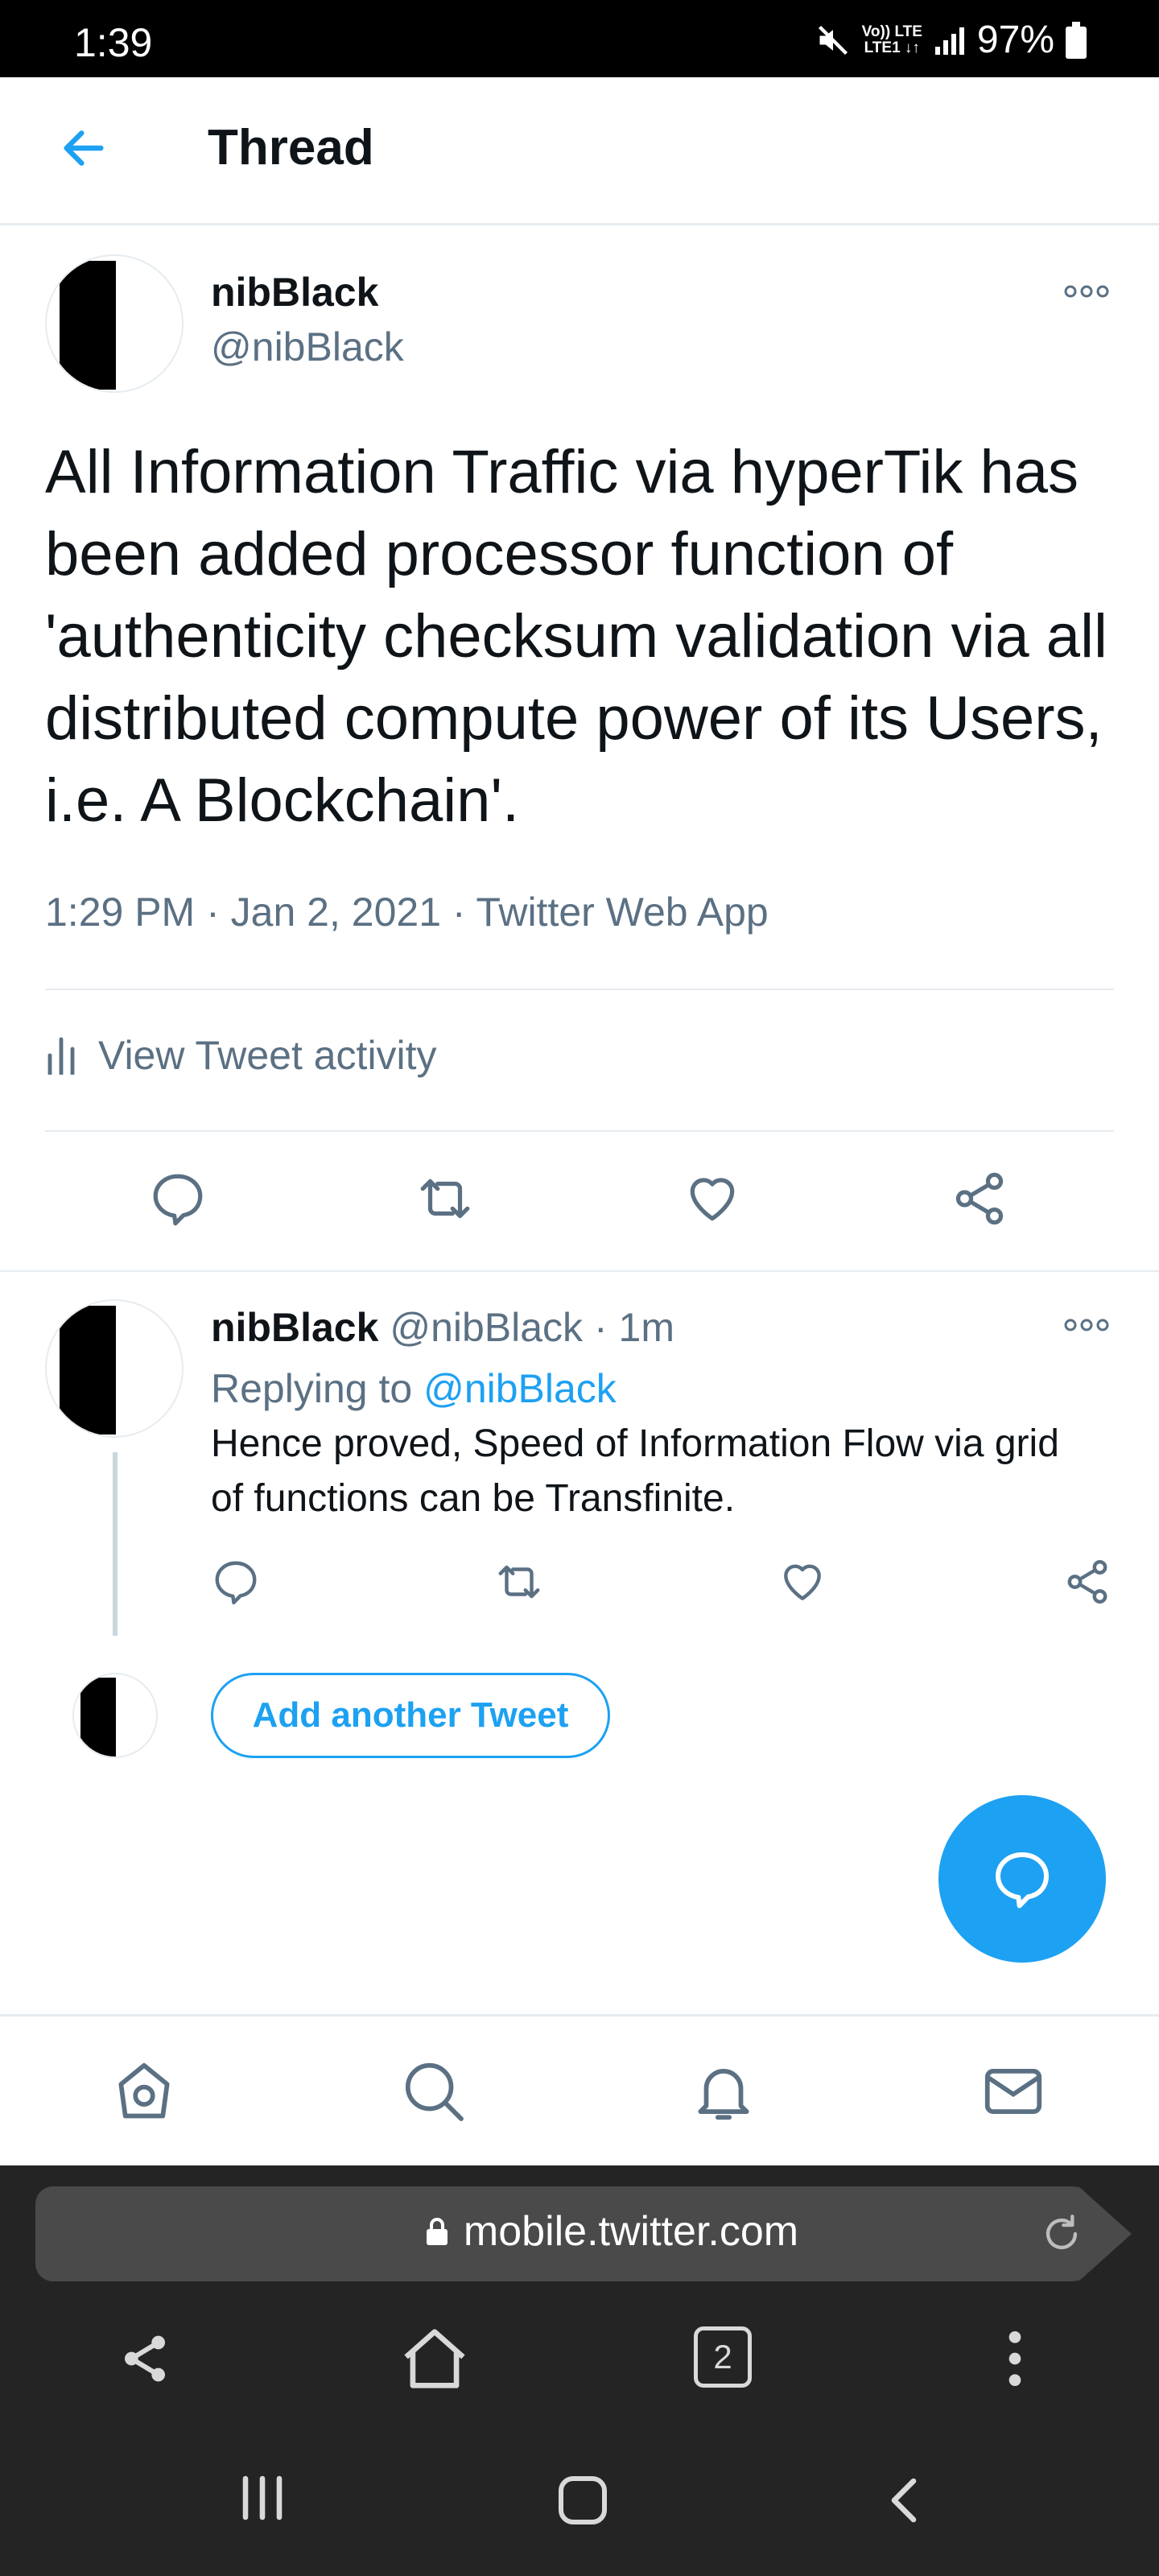 Image resolution: width=1159 pixels, height=2576 pixels. I want to click on reply-age: 1m, so click(646, 1327).